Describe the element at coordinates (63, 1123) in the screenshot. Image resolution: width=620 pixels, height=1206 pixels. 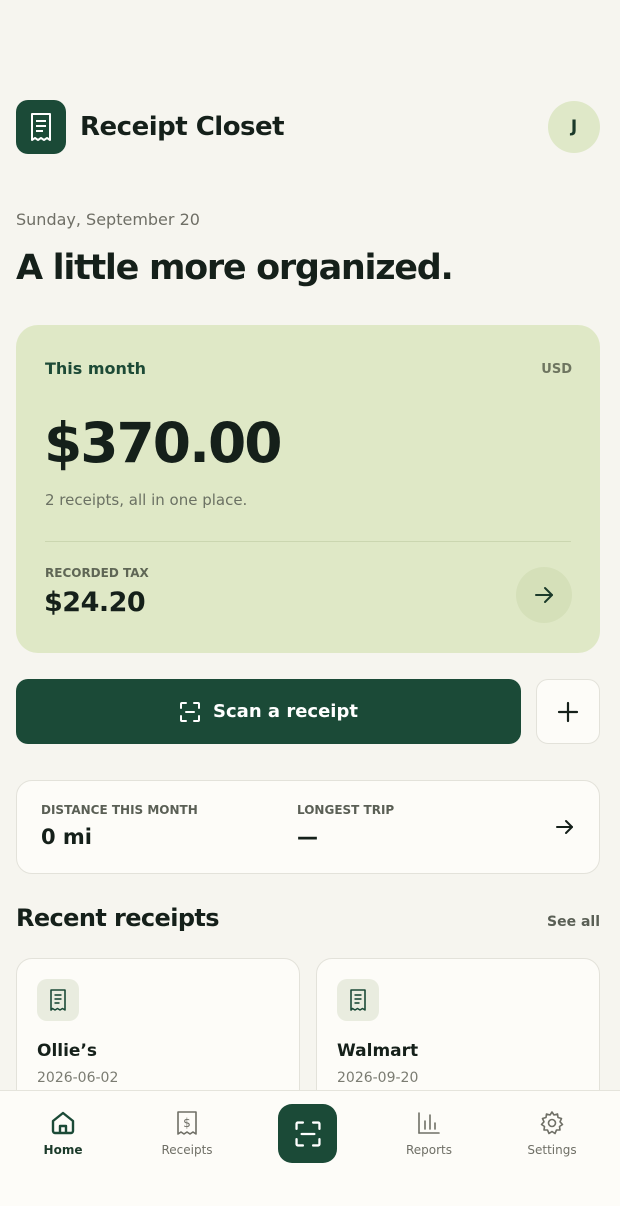
I see `home-icon` at that location.